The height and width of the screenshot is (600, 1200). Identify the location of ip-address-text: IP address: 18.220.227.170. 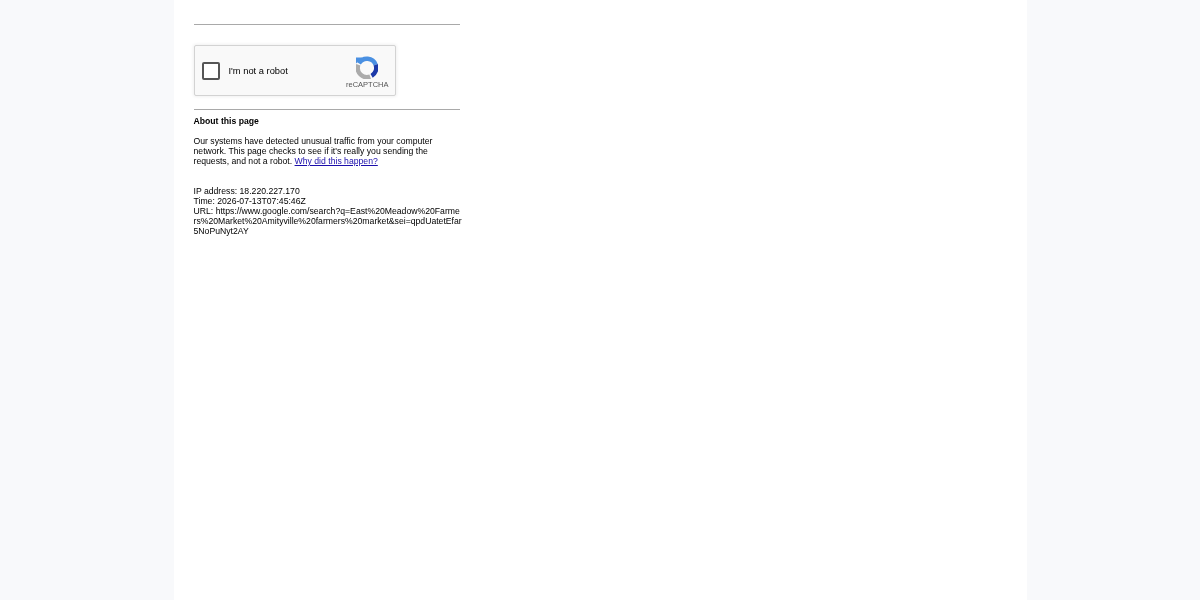
(247, 191).